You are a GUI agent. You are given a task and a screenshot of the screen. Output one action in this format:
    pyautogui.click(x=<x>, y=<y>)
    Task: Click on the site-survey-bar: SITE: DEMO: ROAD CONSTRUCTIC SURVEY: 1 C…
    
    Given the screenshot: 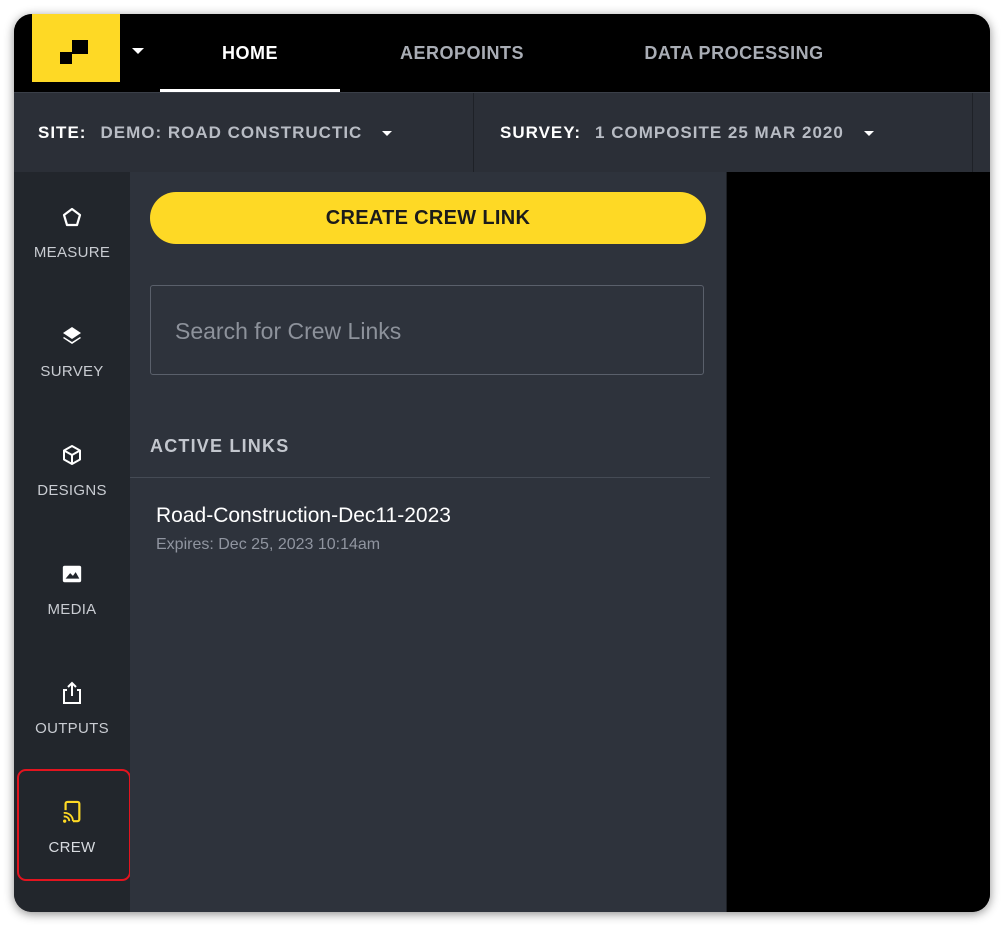 What is the action you would take?
    pyautogui.click(x=502, y=132)
    